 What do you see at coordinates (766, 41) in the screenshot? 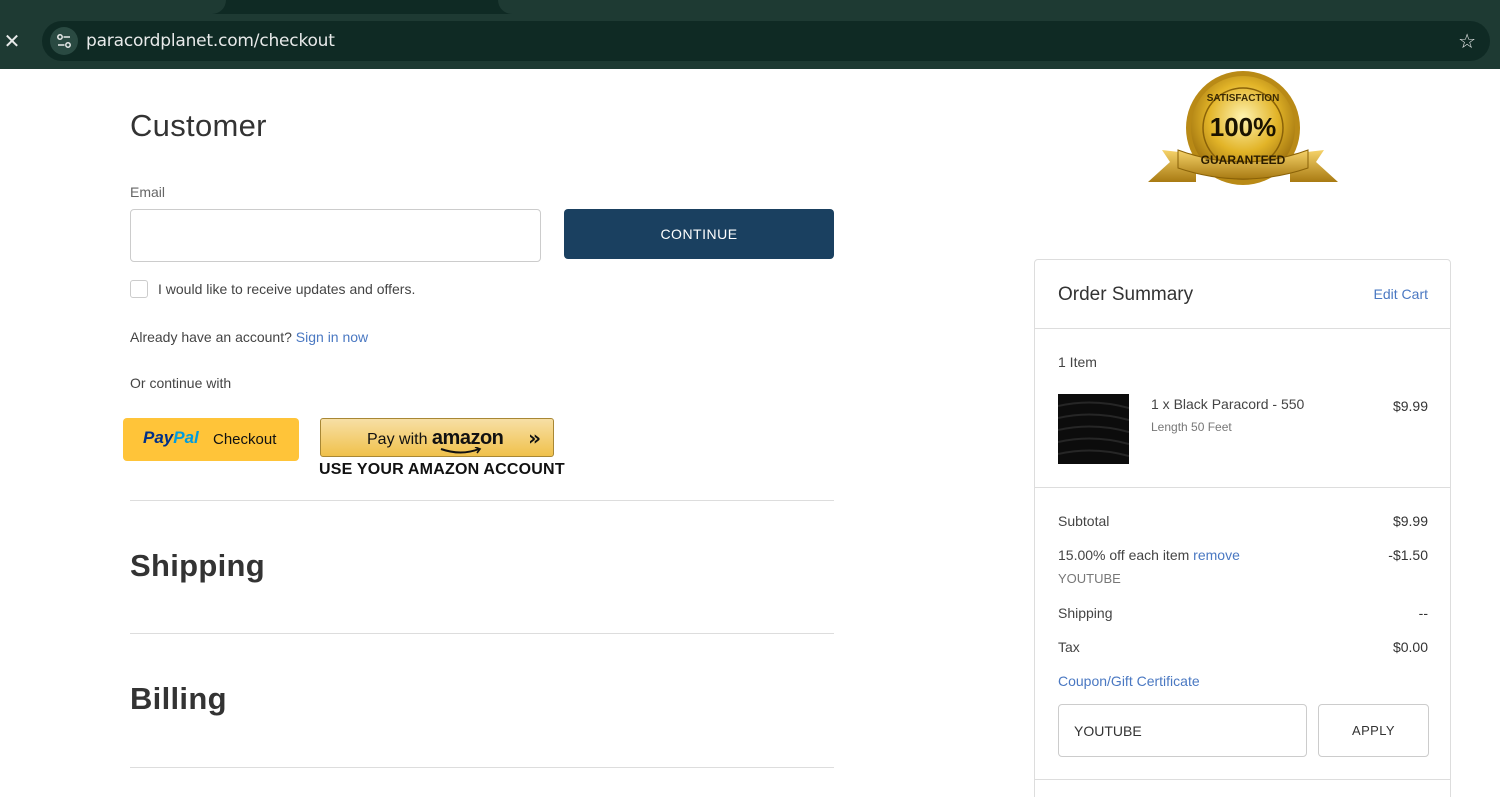
I see `address-bar: paracordplanet.com/checkout ☆` at bounding box center [766, 41].